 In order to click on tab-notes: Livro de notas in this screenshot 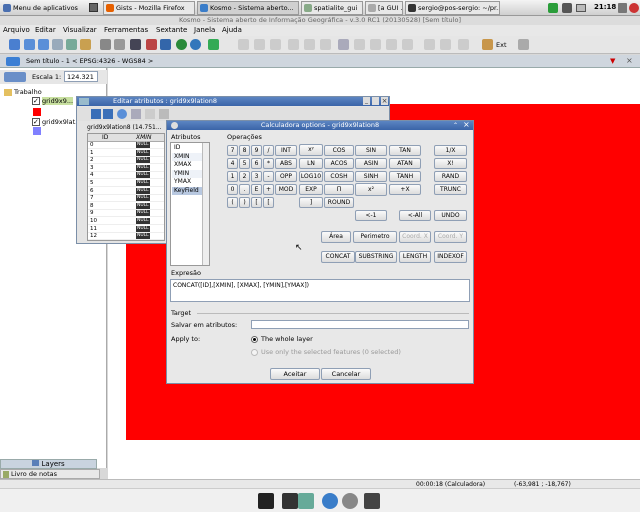, I will do `click(50, 474)`.